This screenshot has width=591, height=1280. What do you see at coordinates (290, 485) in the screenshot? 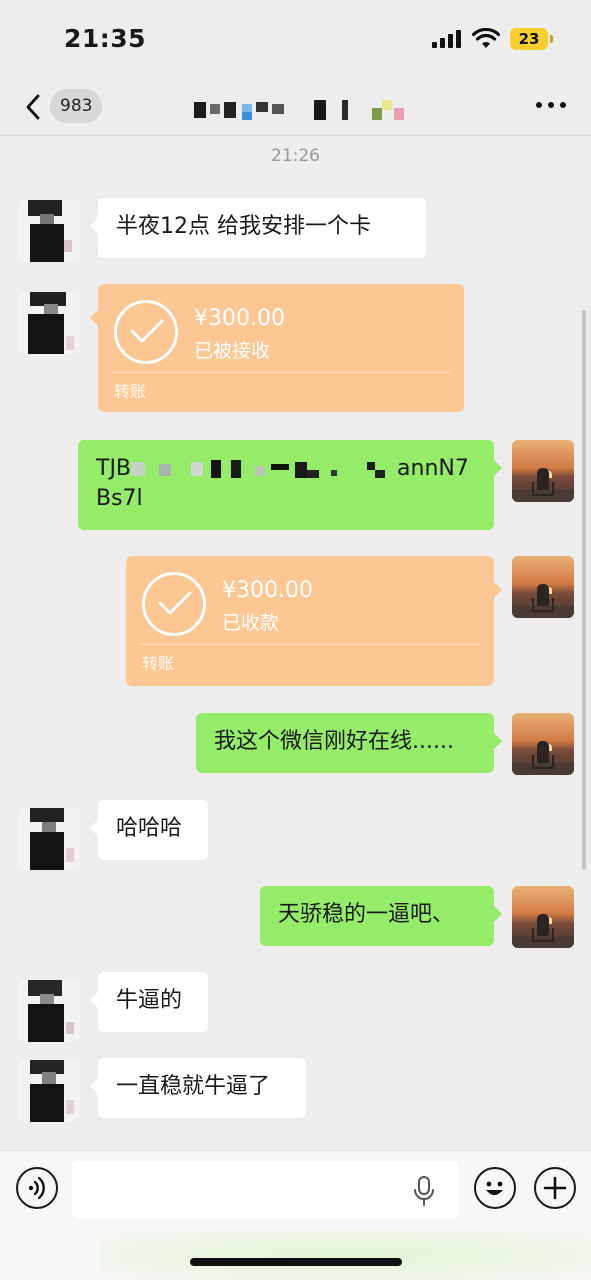
I see `message-bubble-outgoing: TJB annN7 Bs7l` at bounding box center [290, 485].